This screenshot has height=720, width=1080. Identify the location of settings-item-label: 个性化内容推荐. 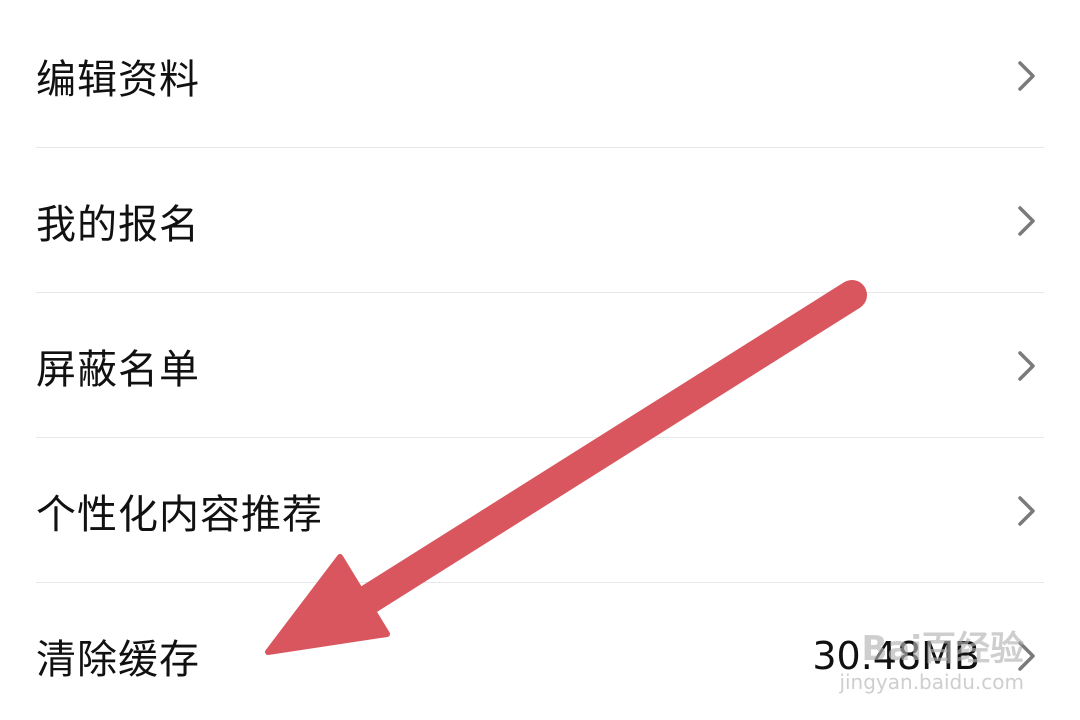
(179, 514).